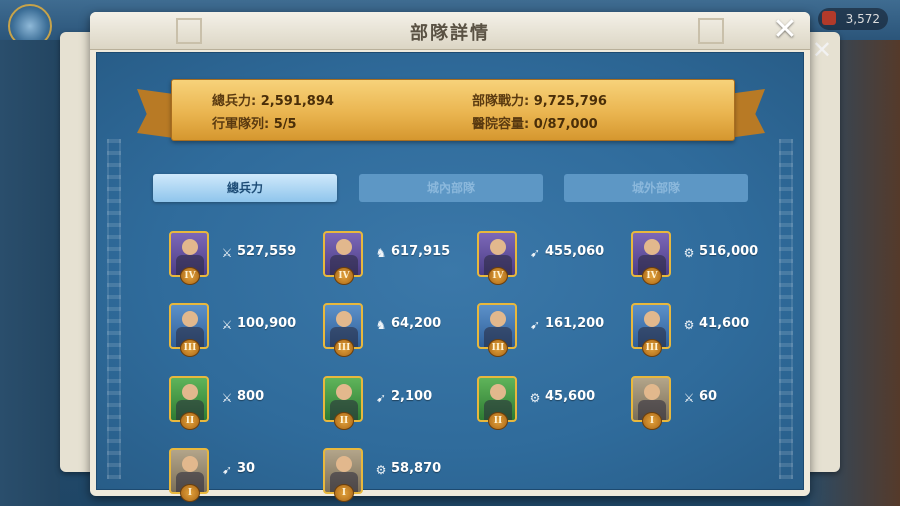 This screenshot has height=506, width=900. I want to click on troop-count: 60, so click(708, 396).